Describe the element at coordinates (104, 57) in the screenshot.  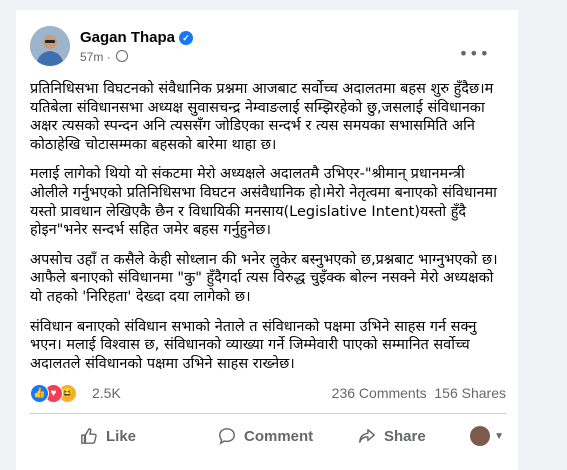
I see `post-meta: 57m ·` at that location.